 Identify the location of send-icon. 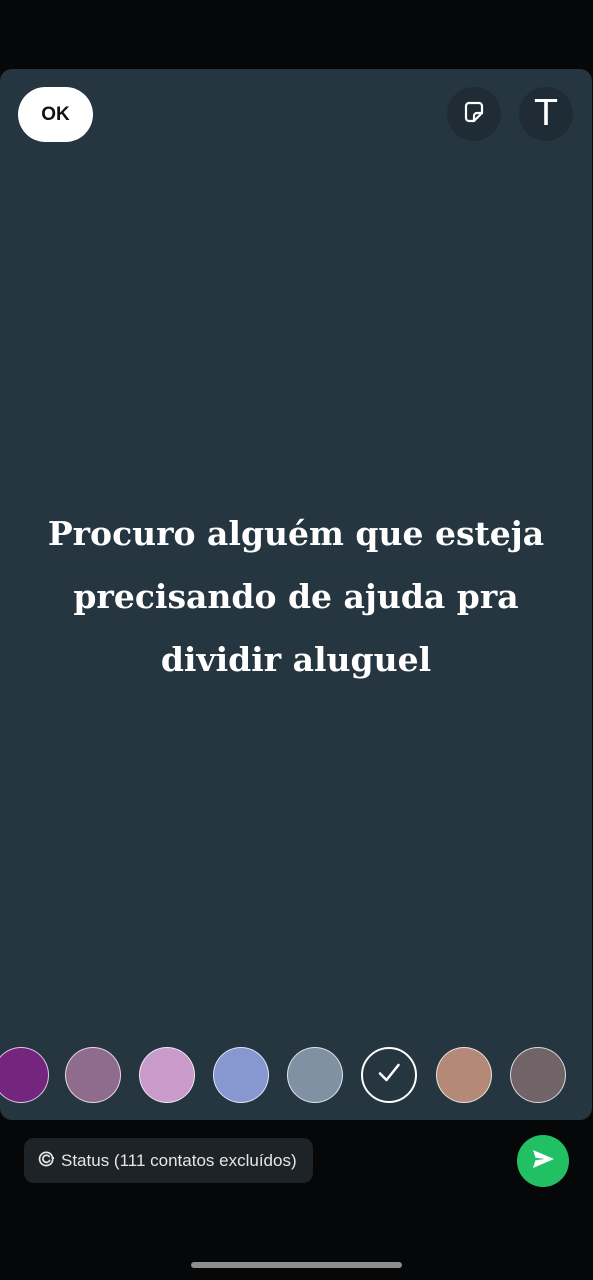
(543, 1161).